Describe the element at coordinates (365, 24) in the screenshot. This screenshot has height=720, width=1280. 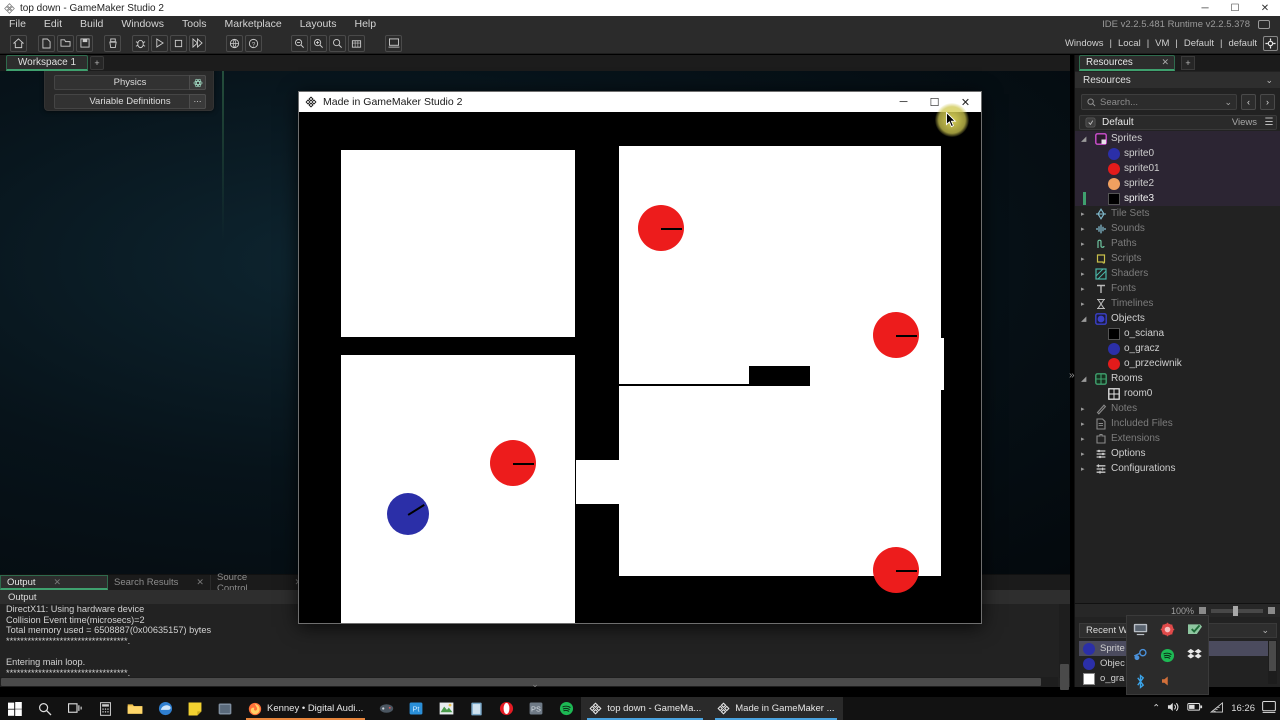
I see `menu-help: Help` at that location.